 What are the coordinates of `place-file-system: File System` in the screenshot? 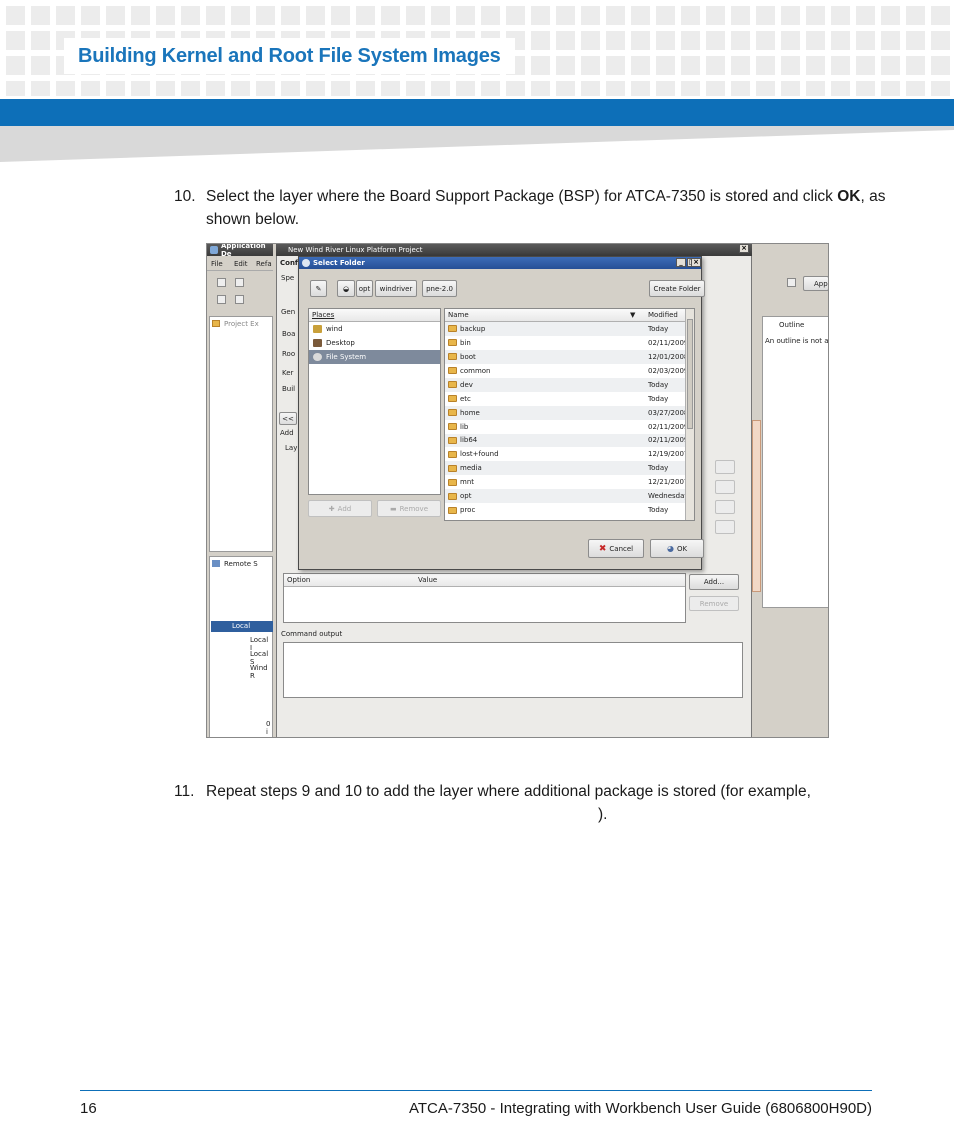 It's located at (374, 357).